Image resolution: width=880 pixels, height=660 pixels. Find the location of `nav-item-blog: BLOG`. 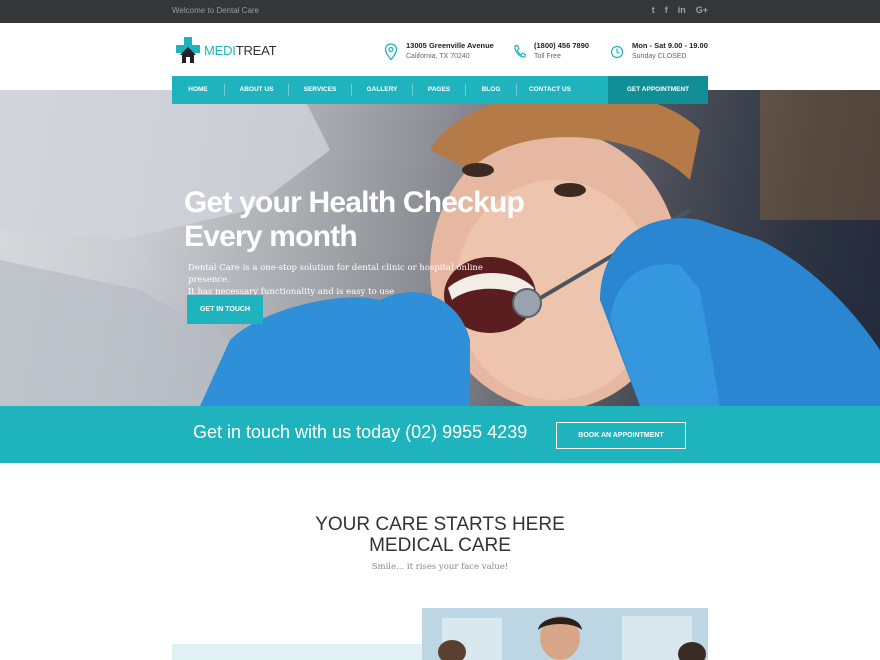

nav-item-blog: BLOG is located at coordinates (491, 90).